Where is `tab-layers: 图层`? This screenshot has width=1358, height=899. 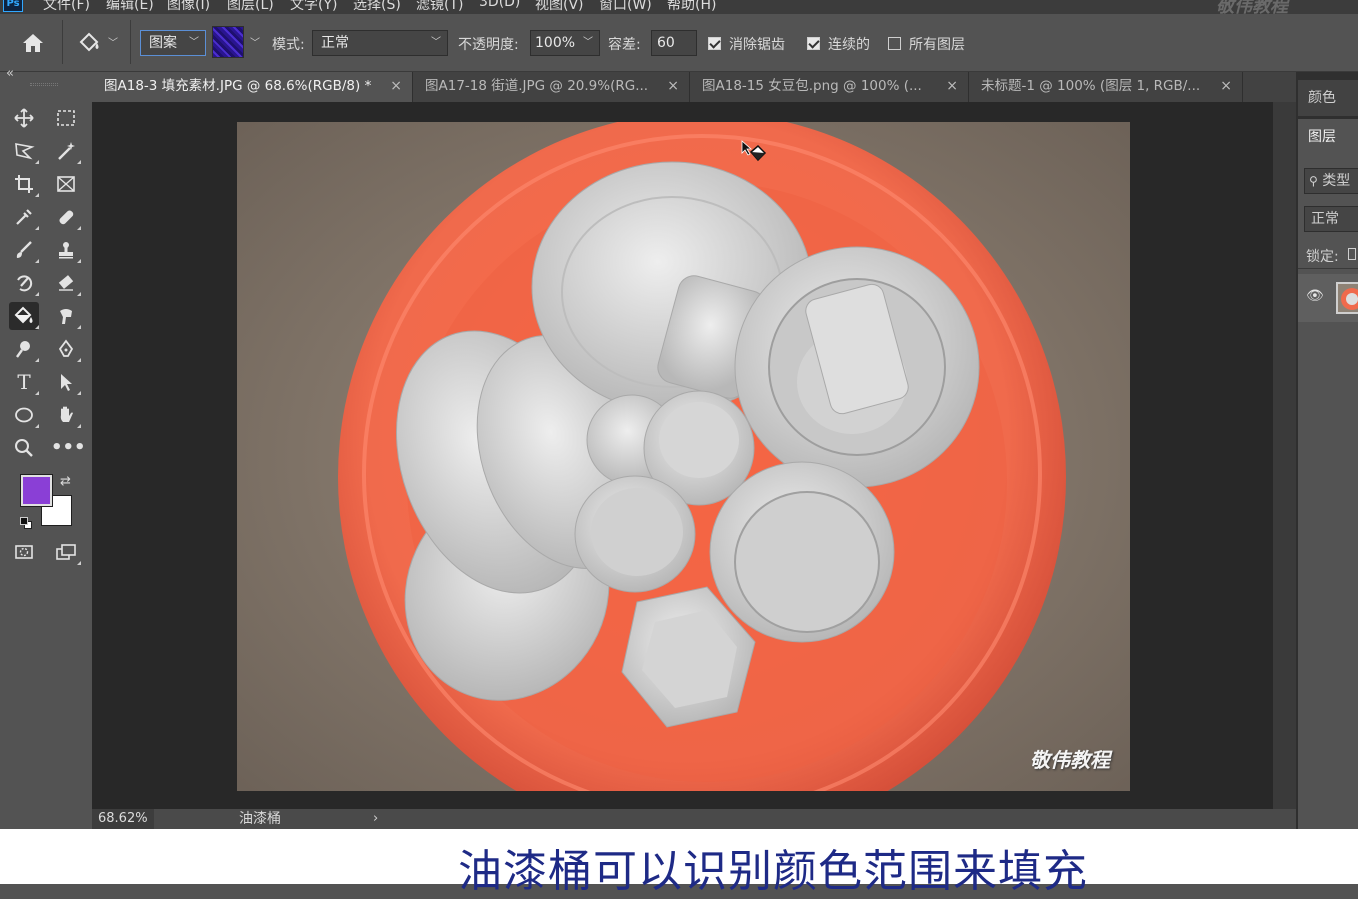 tab-layers: 图层 is located at coordinates (1328, 137).